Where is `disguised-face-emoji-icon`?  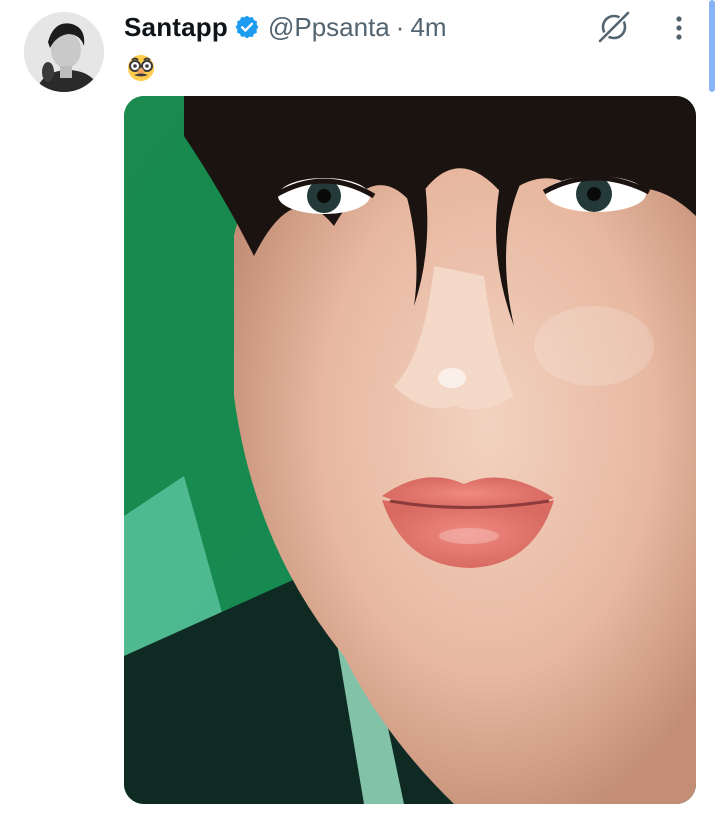
disguised-face-emoji-icon is located at coordinates (141, 67).